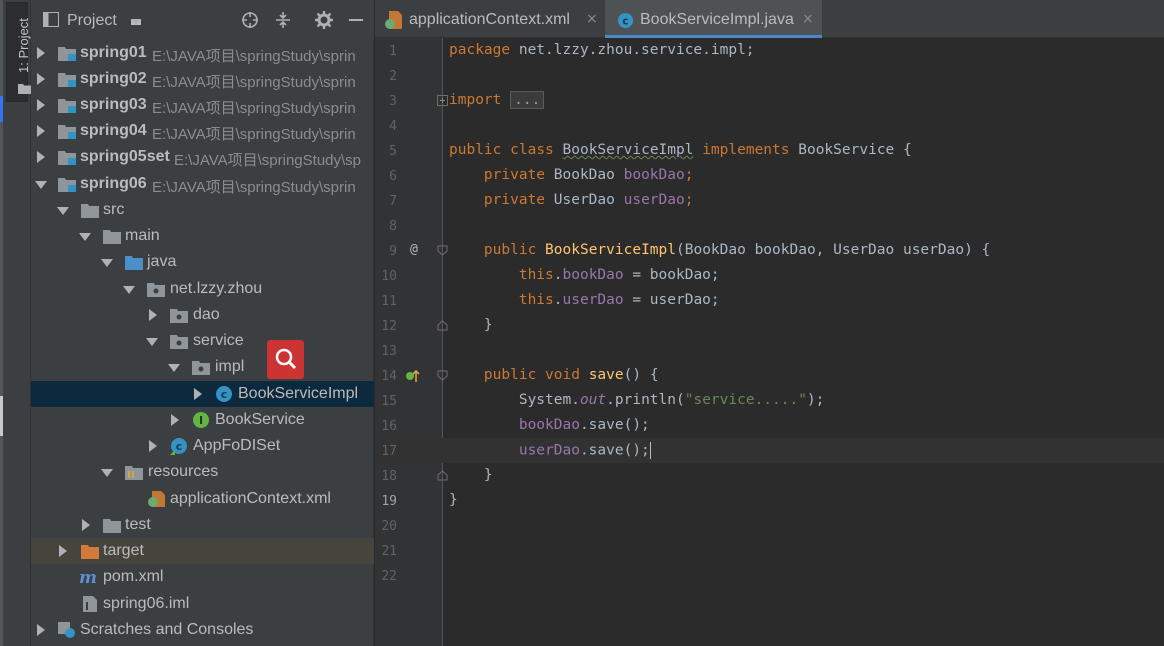 The width and height of the screenshot is (1164, 646). What do you see at coordinates (202, 262) in the screenshot?
I see `tree-item-java: java` at bounding box center [202, 262].